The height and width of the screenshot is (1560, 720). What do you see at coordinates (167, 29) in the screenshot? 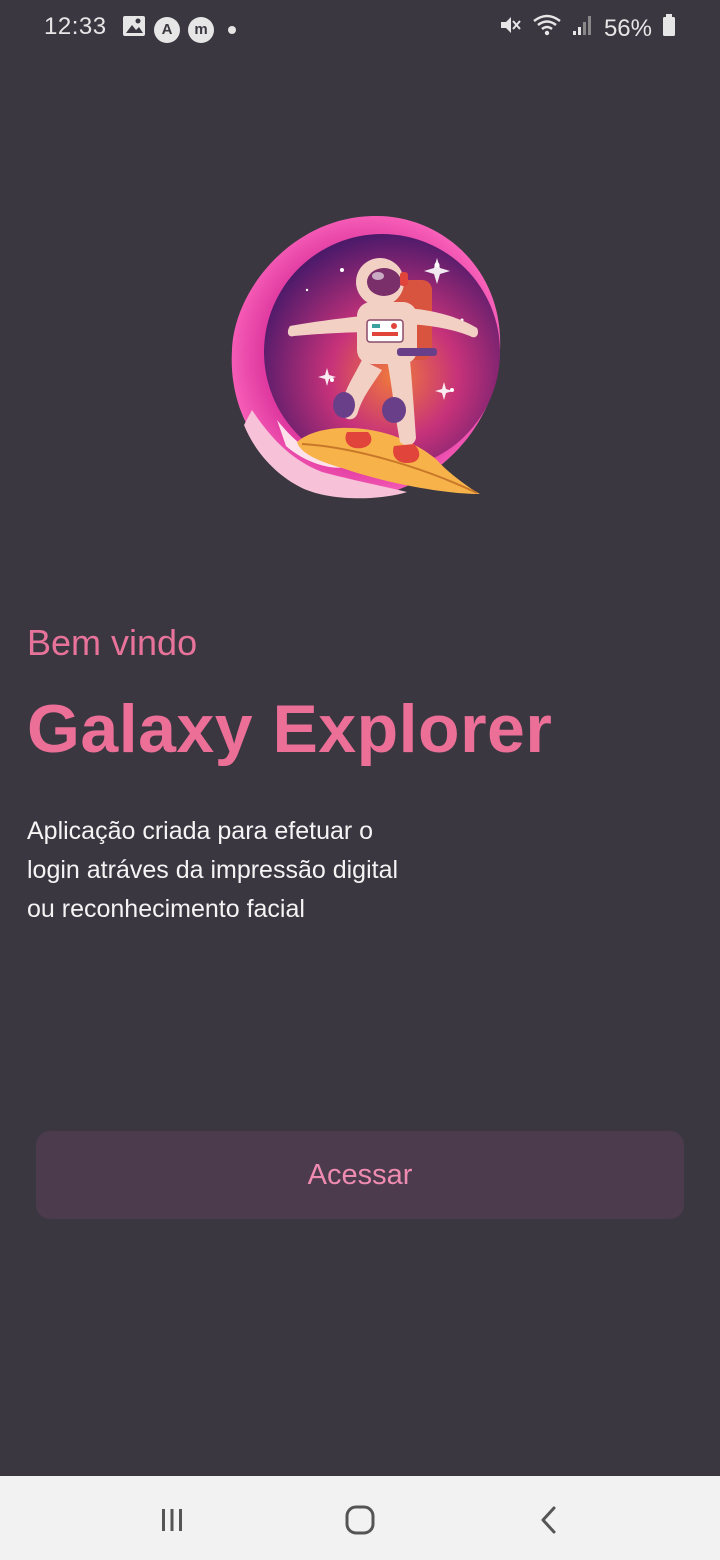
I see `a-circle-icon: A` at bounding box center [167, 29].